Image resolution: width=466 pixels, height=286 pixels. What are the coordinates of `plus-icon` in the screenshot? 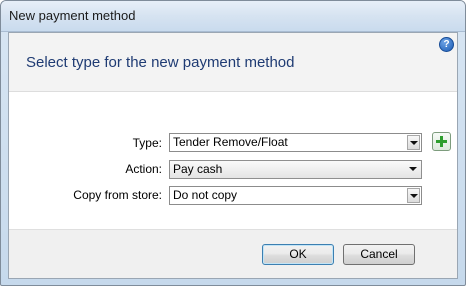 It's located at (441, 141).